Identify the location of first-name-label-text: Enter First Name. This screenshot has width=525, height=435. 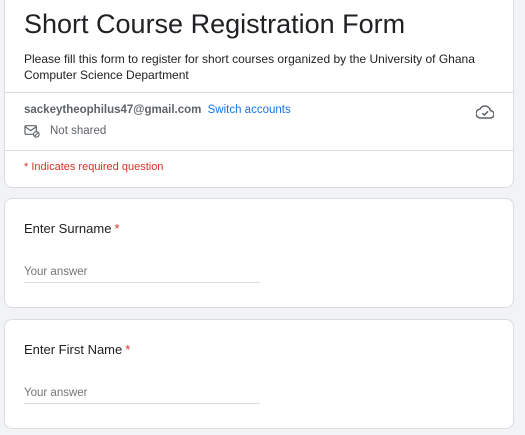
(73, 349).